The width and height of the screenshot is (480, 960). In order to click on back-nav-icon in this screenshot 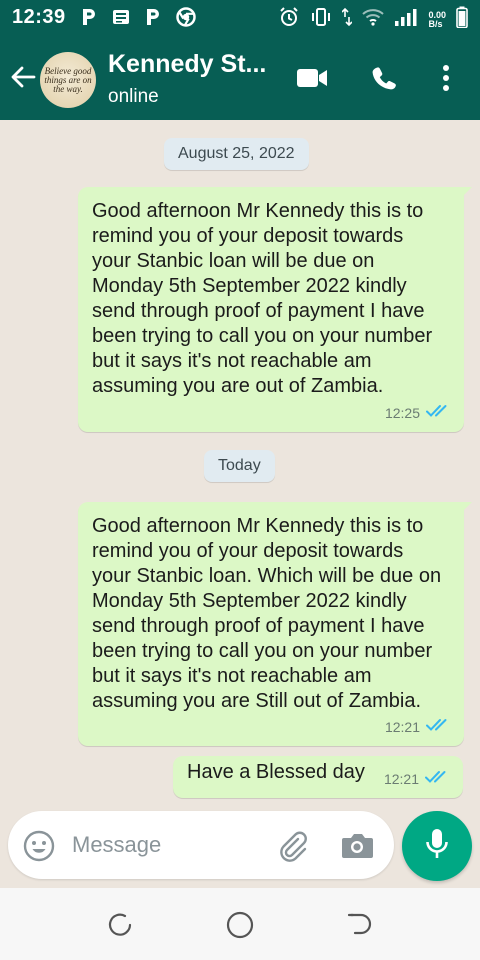, I will do `click(360, 925)`.